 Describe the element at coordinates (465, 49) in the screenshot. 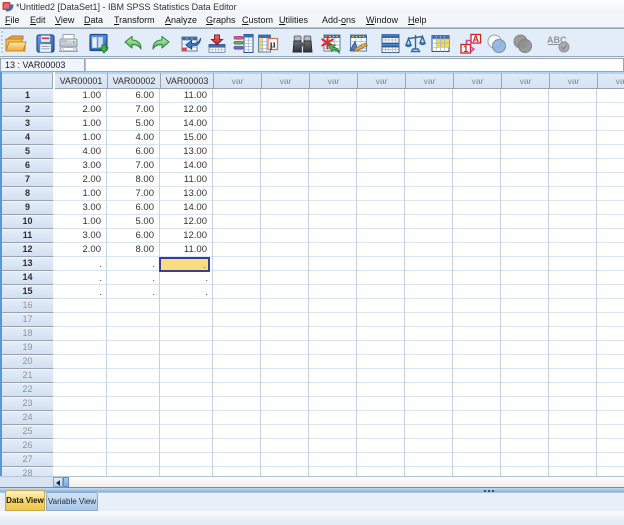

I see `svg-text: 1` at that location.